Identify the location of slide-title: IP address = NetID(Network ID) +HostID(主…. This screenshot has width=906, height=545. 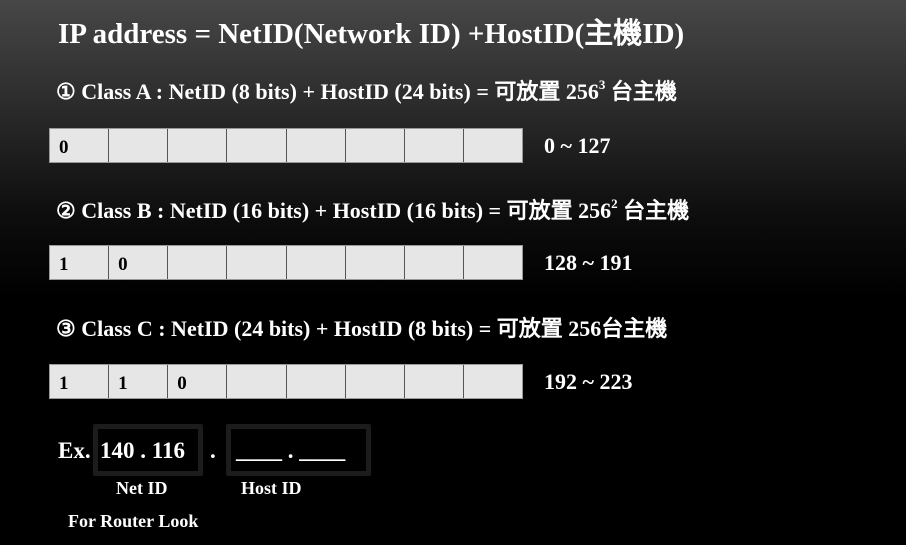
(371, 34).